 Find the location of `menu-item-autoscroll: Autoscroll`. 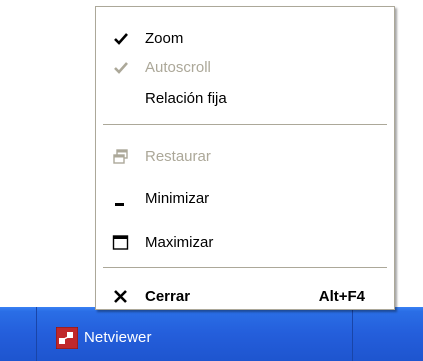

menu-item-autoscroll: Autoscroll is located at coordinates (245, 68).